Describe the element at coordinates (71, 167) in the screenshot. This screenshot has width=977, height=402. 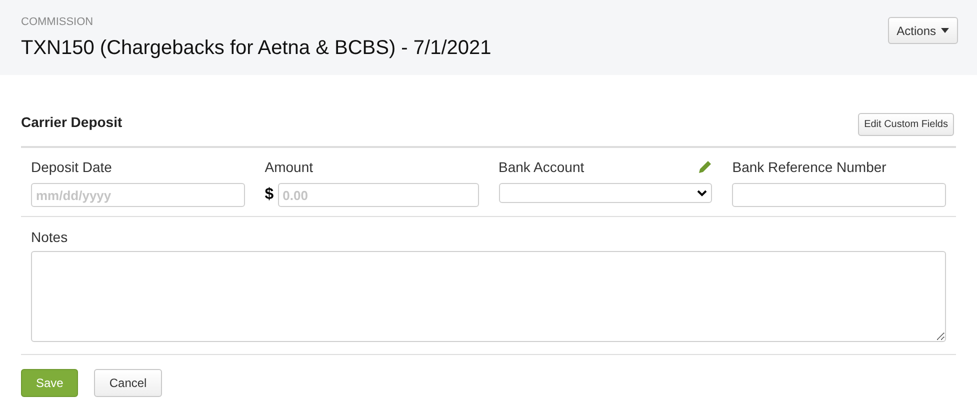
I see `field-label: Deposit Date` at that location.